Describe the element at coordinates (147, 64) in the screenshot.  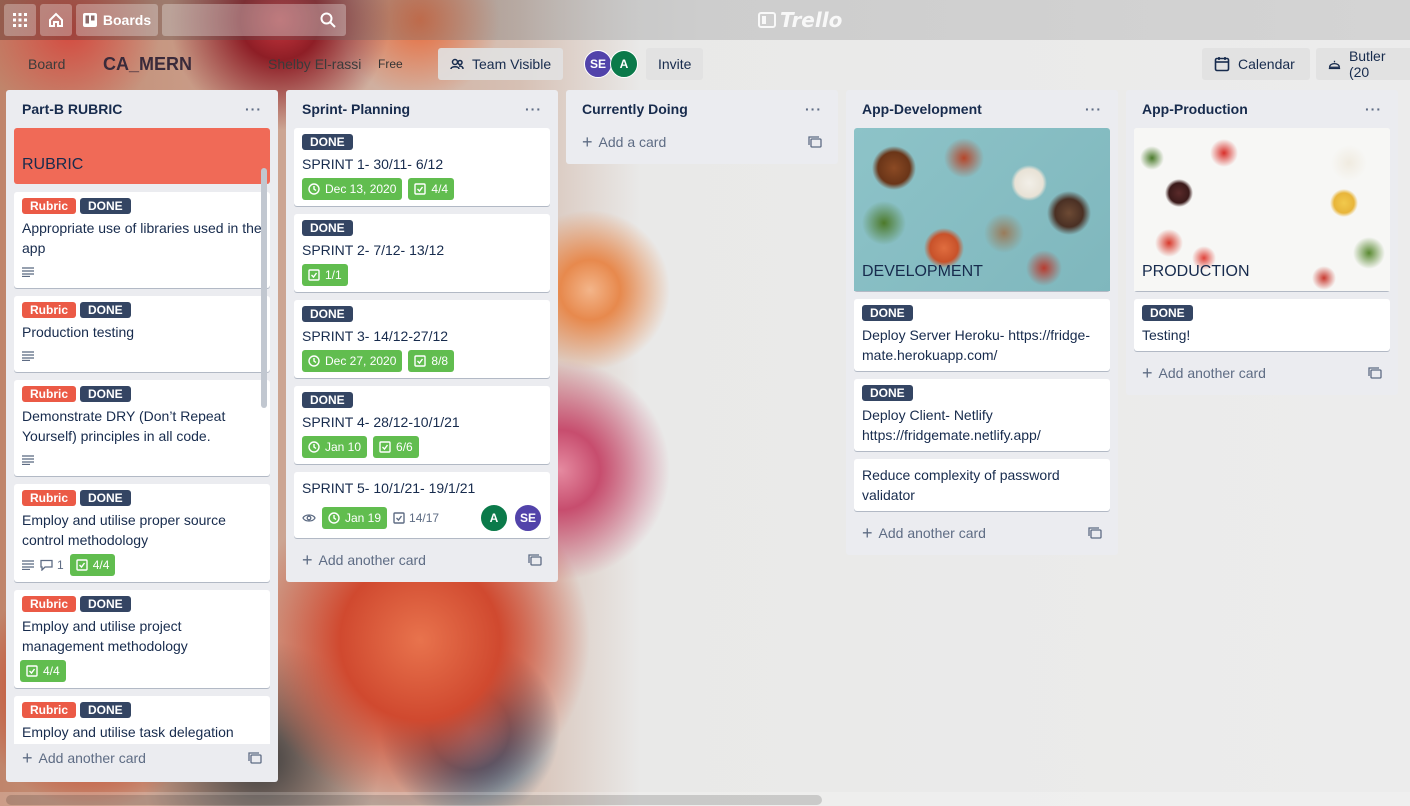
I see `board-title: CA_MERN` at that location.